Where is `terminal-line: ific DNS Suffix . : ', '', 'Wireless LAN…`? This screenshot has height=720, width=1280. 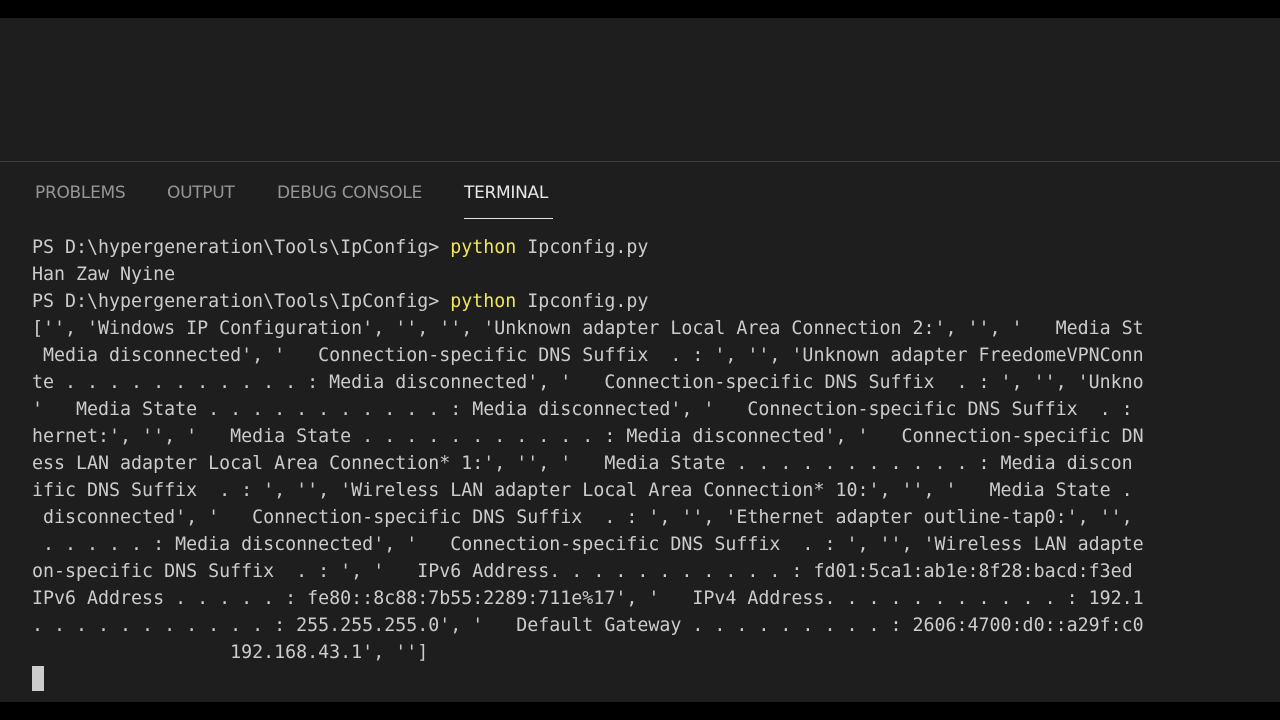 terminal-line: ific DNS Suffix . : ', '', 'Wireless LAN… is located at coordinates (582, 490).